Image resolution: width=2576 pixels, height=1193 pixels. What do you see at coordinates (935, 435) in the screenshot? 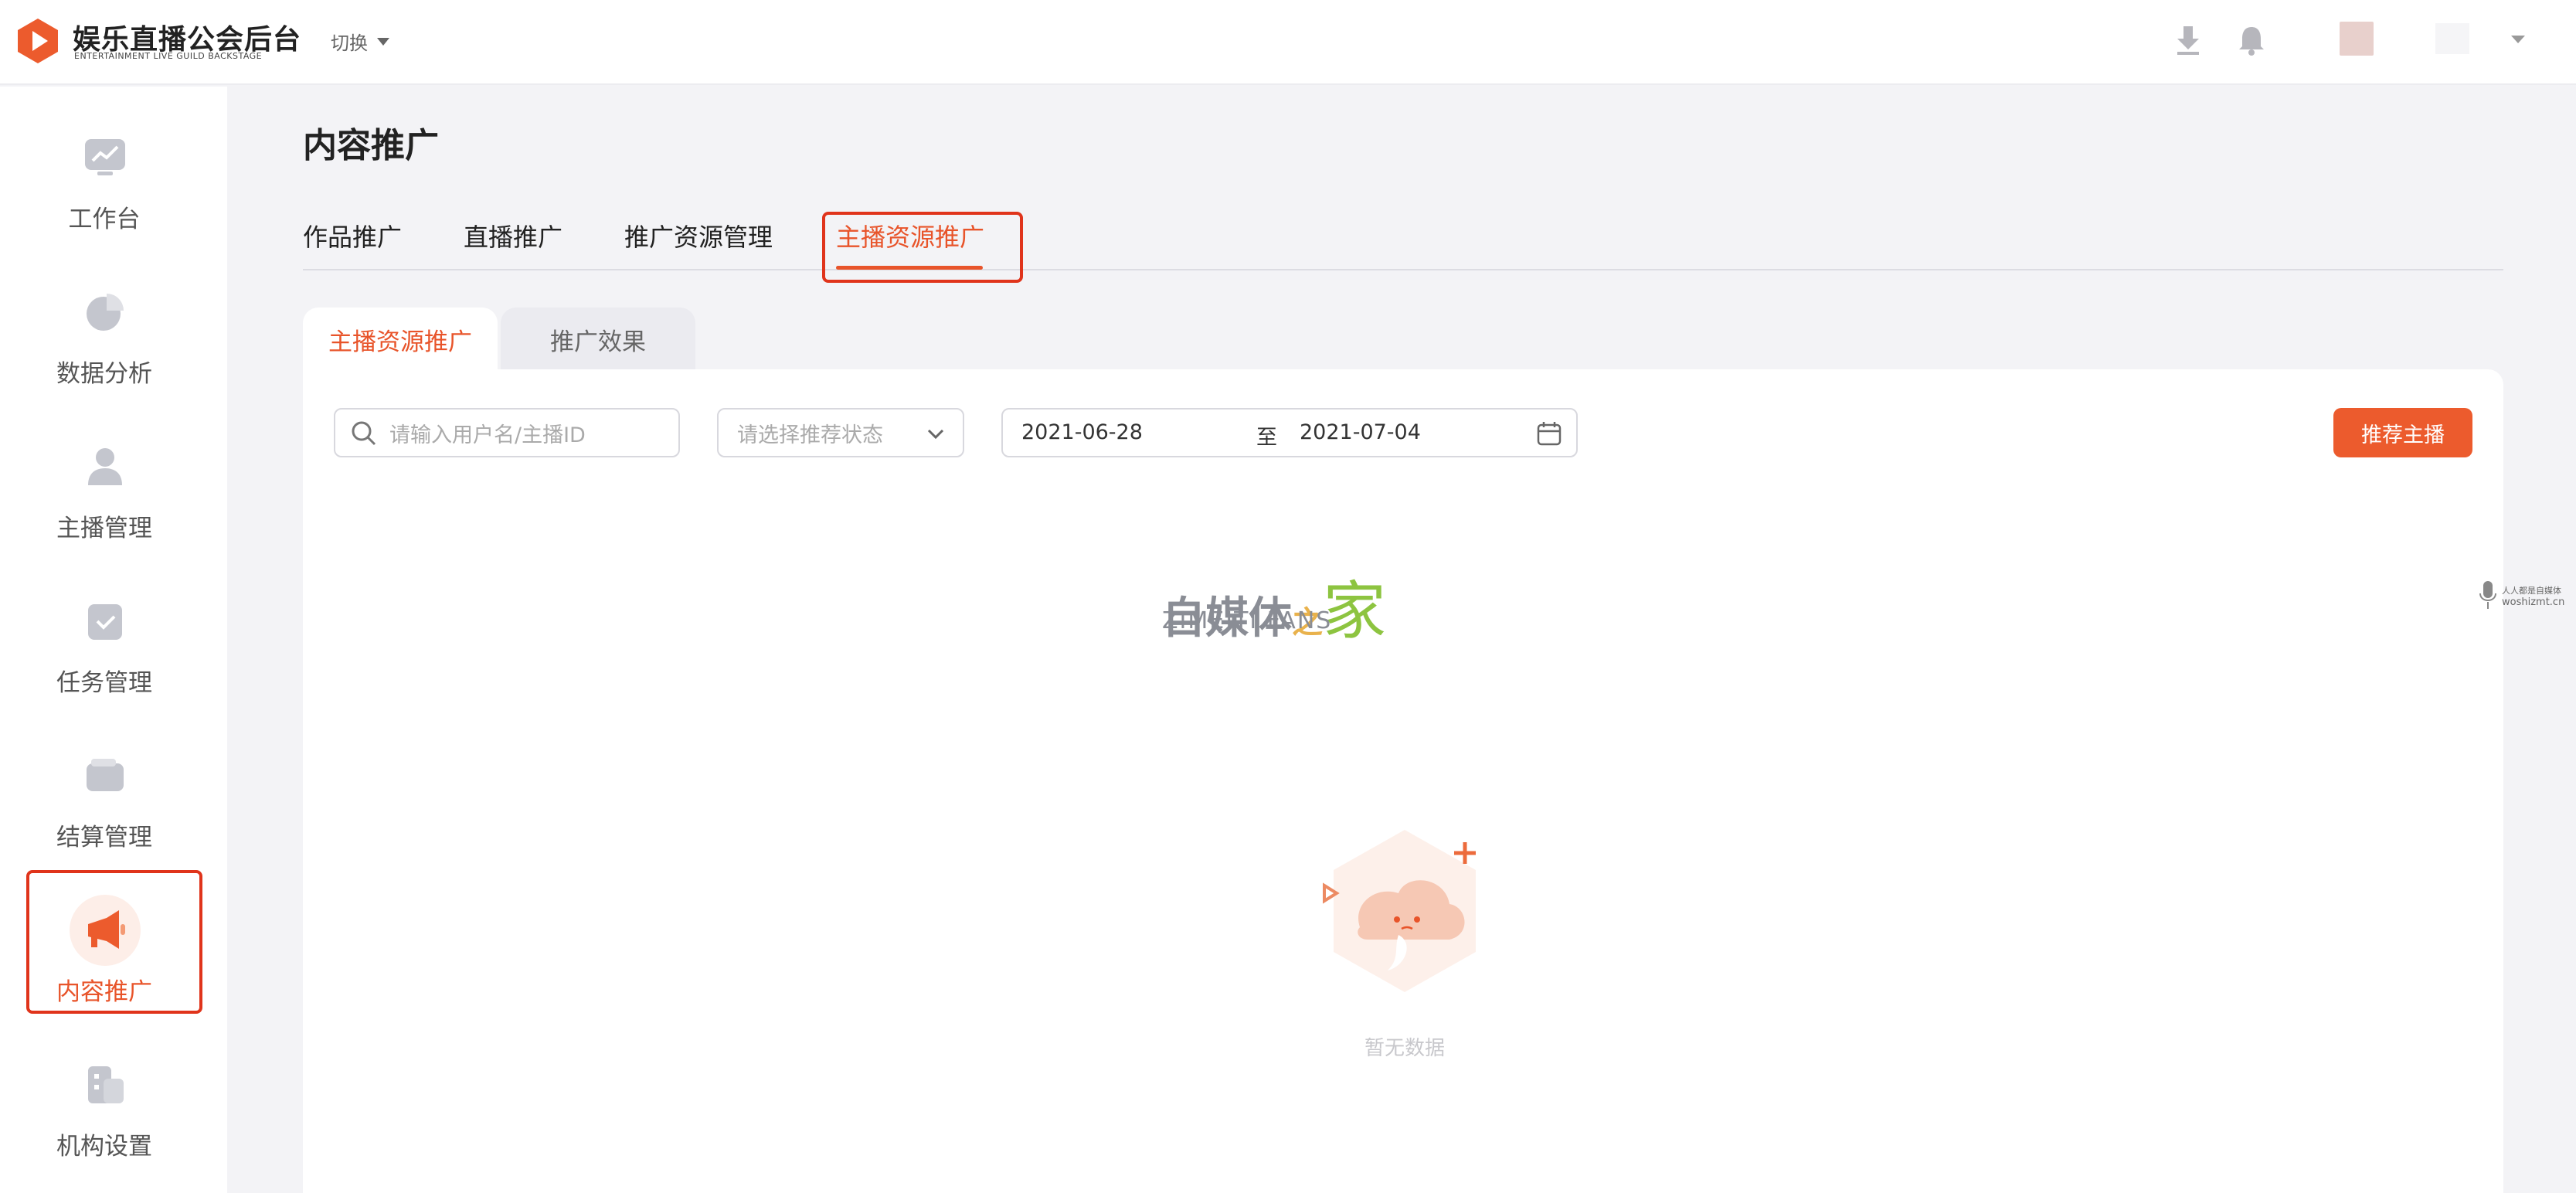
I see `chevron-down-icon` at bounding box center [935, 435].